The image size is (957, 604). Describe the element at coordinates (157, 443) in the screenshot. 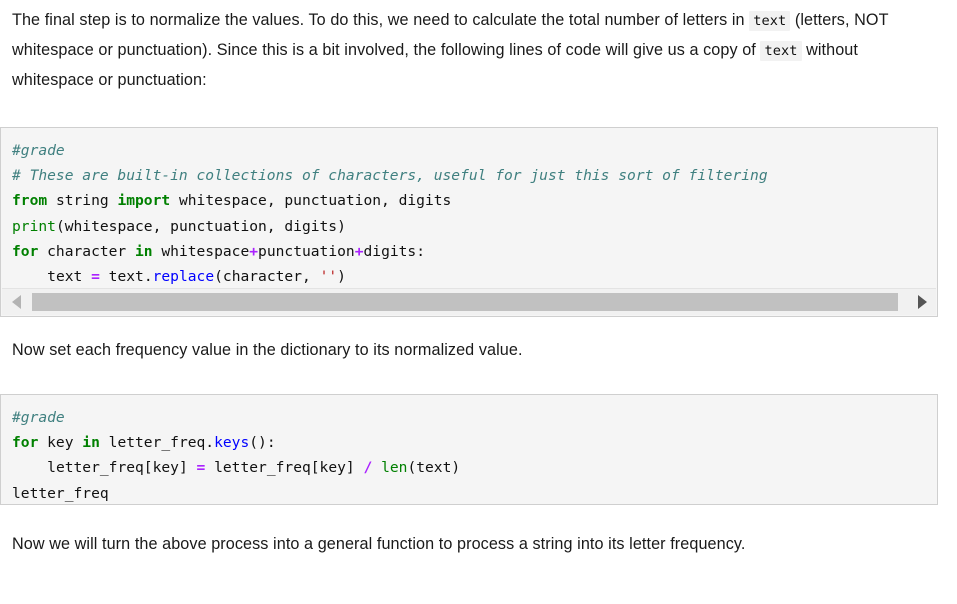

I see `code-object-letter-freq: letter_freq.` at that location.